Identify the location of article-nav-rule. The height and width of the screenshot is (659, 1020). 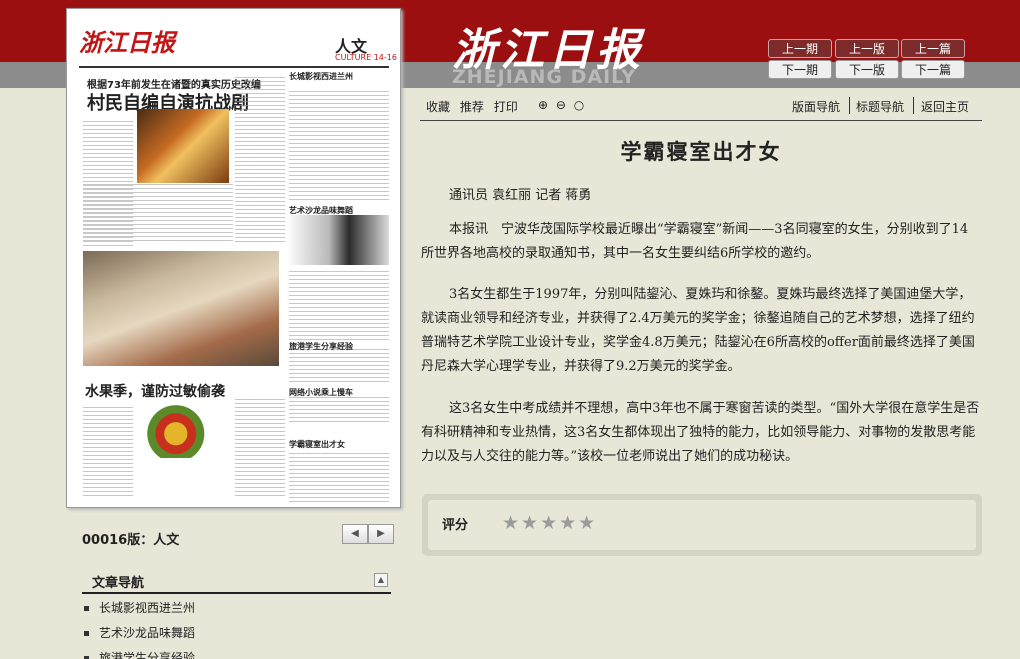
(236, 593).